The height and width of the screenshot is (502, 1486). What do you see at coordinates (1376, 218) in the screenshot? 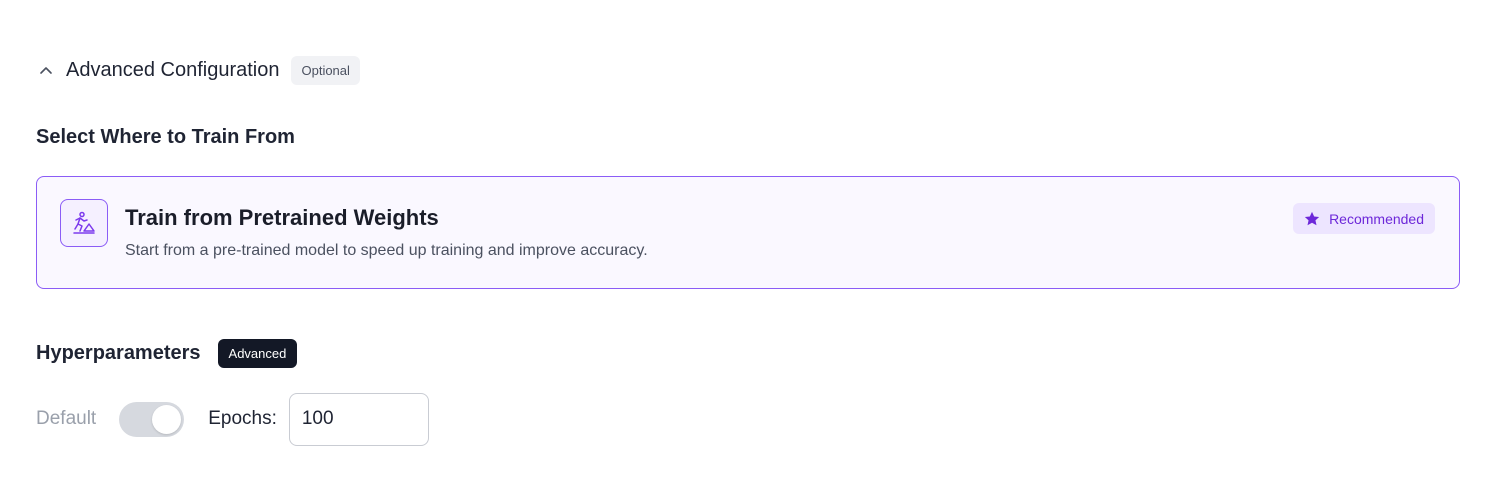
I see `recommended-badge-label: Recommended` at bounding box center [1376, 218].